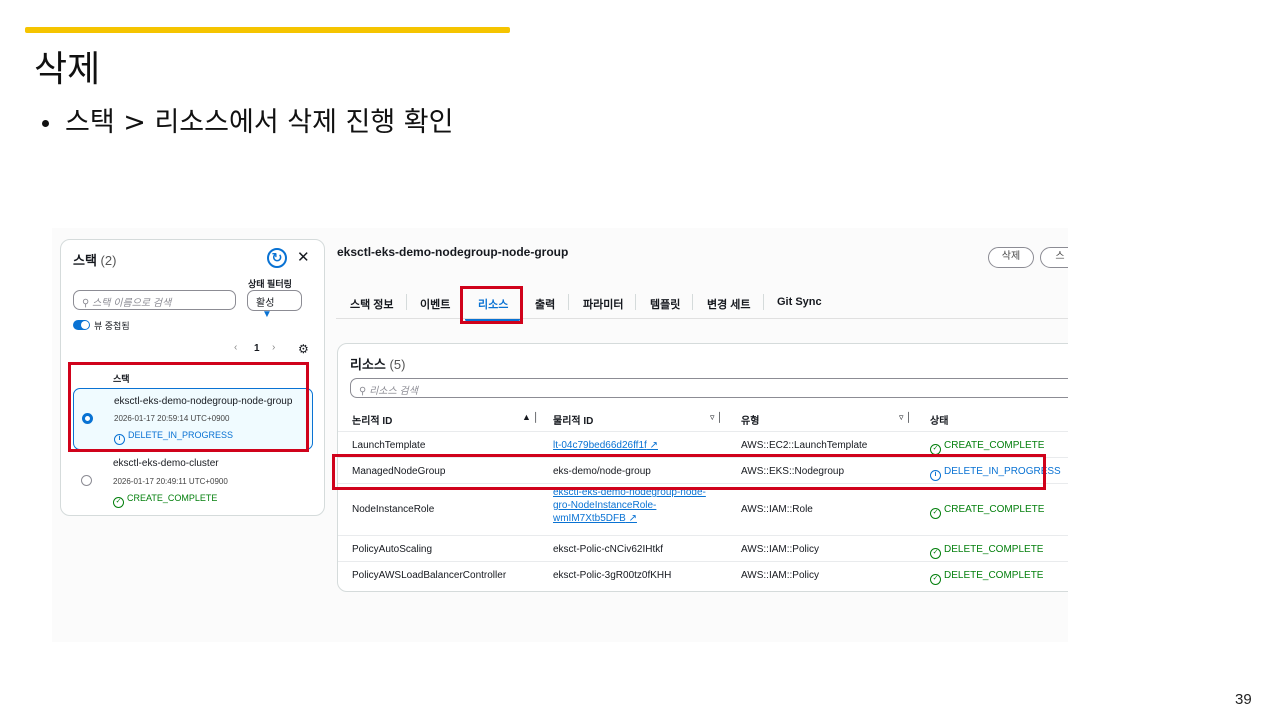 Image resolution: width=1280 pixels, height=720 pixels. What do you see at coordinates (270, 284) in the screenshot?
I see `filter-label: 상태 필터링` at bounding box center [270, 284].